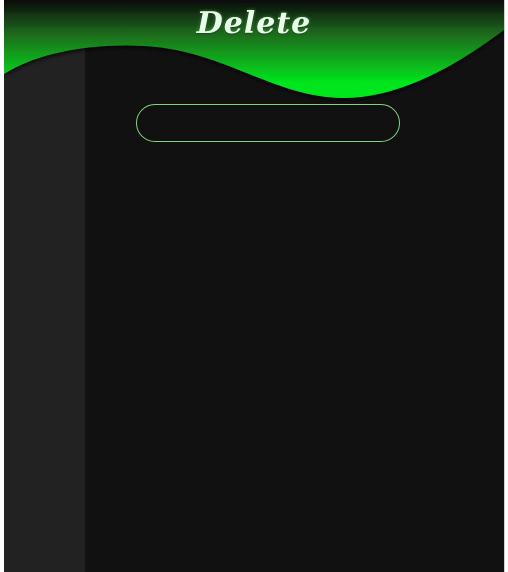  What do you see at coordinates (254, 23) in the screenshot?
I see `page-title: Delete` at bounding box center [254, 23].